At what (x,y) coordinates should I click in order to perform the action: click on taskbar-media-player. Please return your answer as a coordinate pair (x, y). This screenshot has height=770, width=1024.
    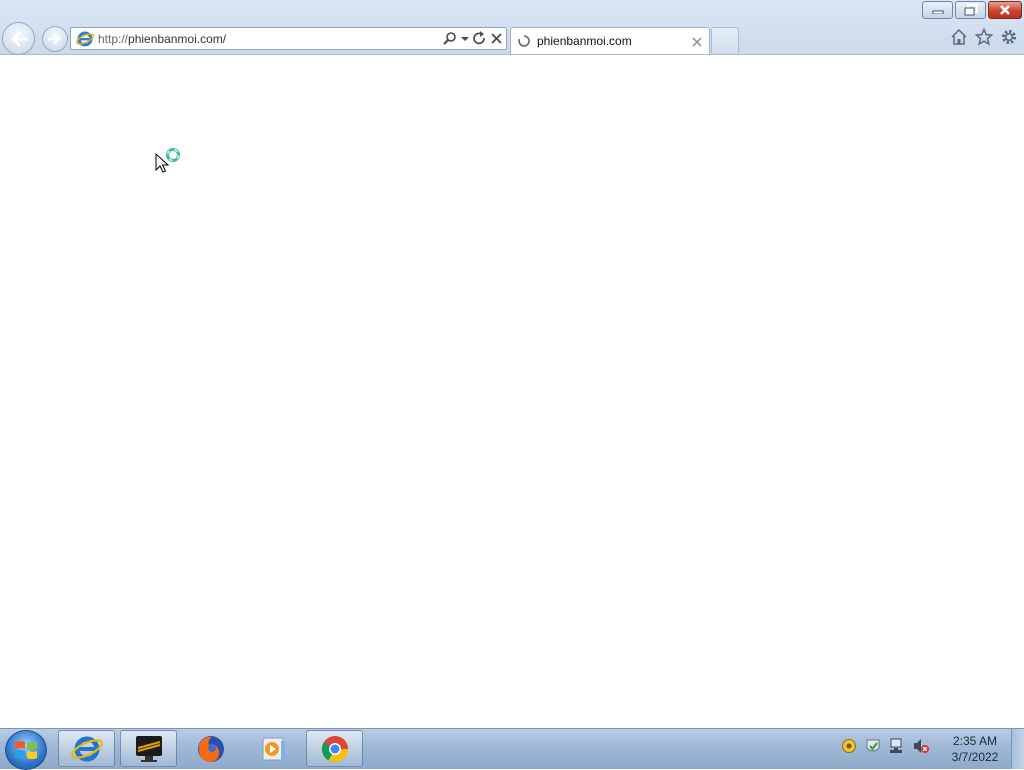
    Looking at the image, I should click on (272, 748).